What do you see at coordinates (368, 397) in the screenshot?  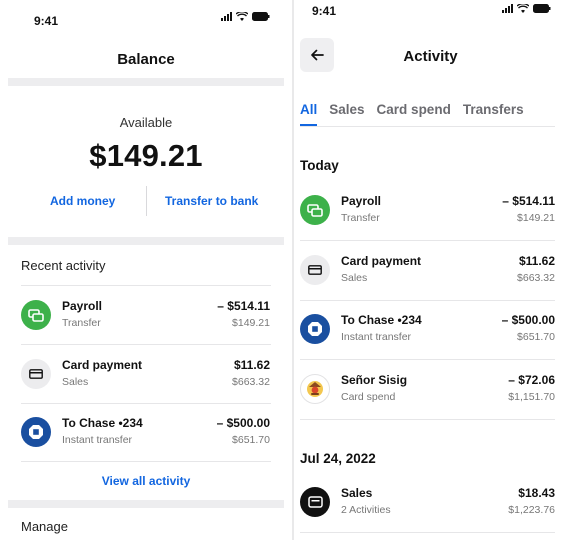 I see `activity-type: Card spend` at bounding box center [368, 397].